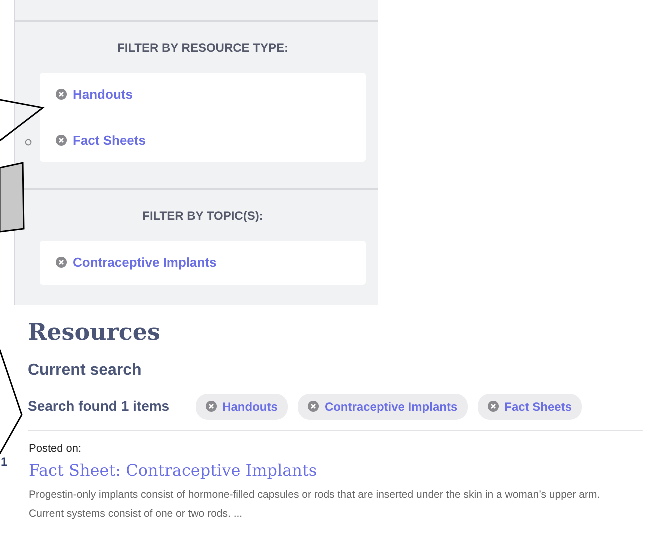  I want to click on filter-heading: FILTER BY TOPIC(S):, so click(203, 216).